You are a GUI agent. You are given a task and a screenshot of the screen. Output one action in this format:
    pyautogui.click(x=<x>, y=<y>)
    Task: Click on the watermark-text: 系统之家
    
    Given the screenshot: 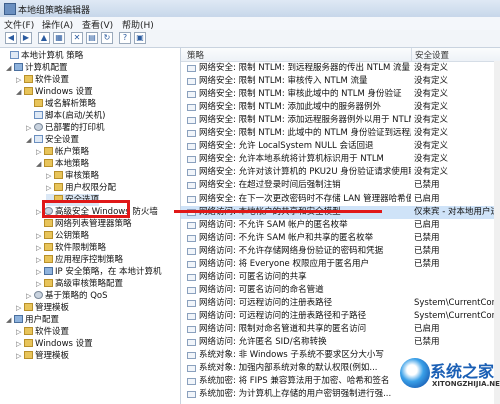 What is the action you would take?
    pyautogui.click(x=462, y=371)
    